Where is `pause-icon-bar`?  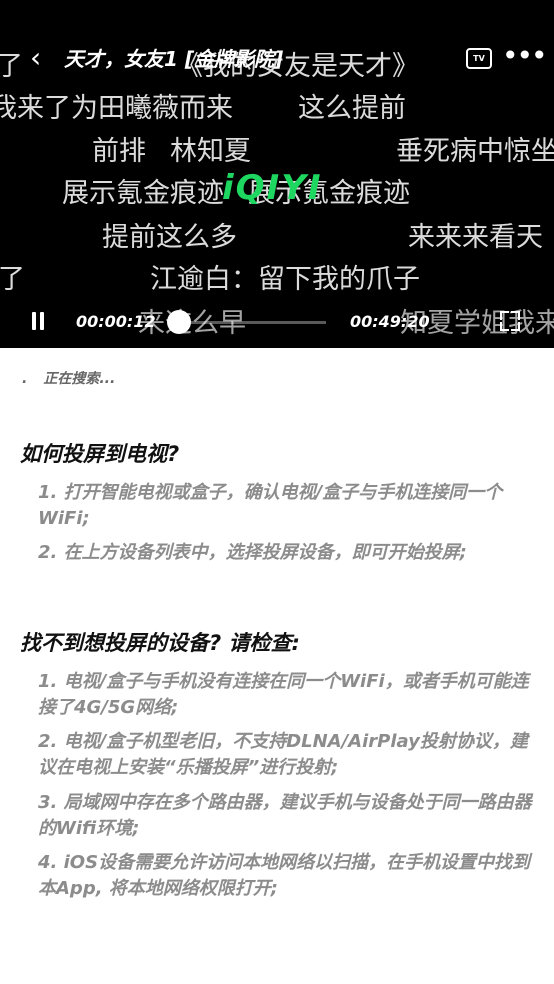 pause-icon-bar is located at coordinates (42, 321).